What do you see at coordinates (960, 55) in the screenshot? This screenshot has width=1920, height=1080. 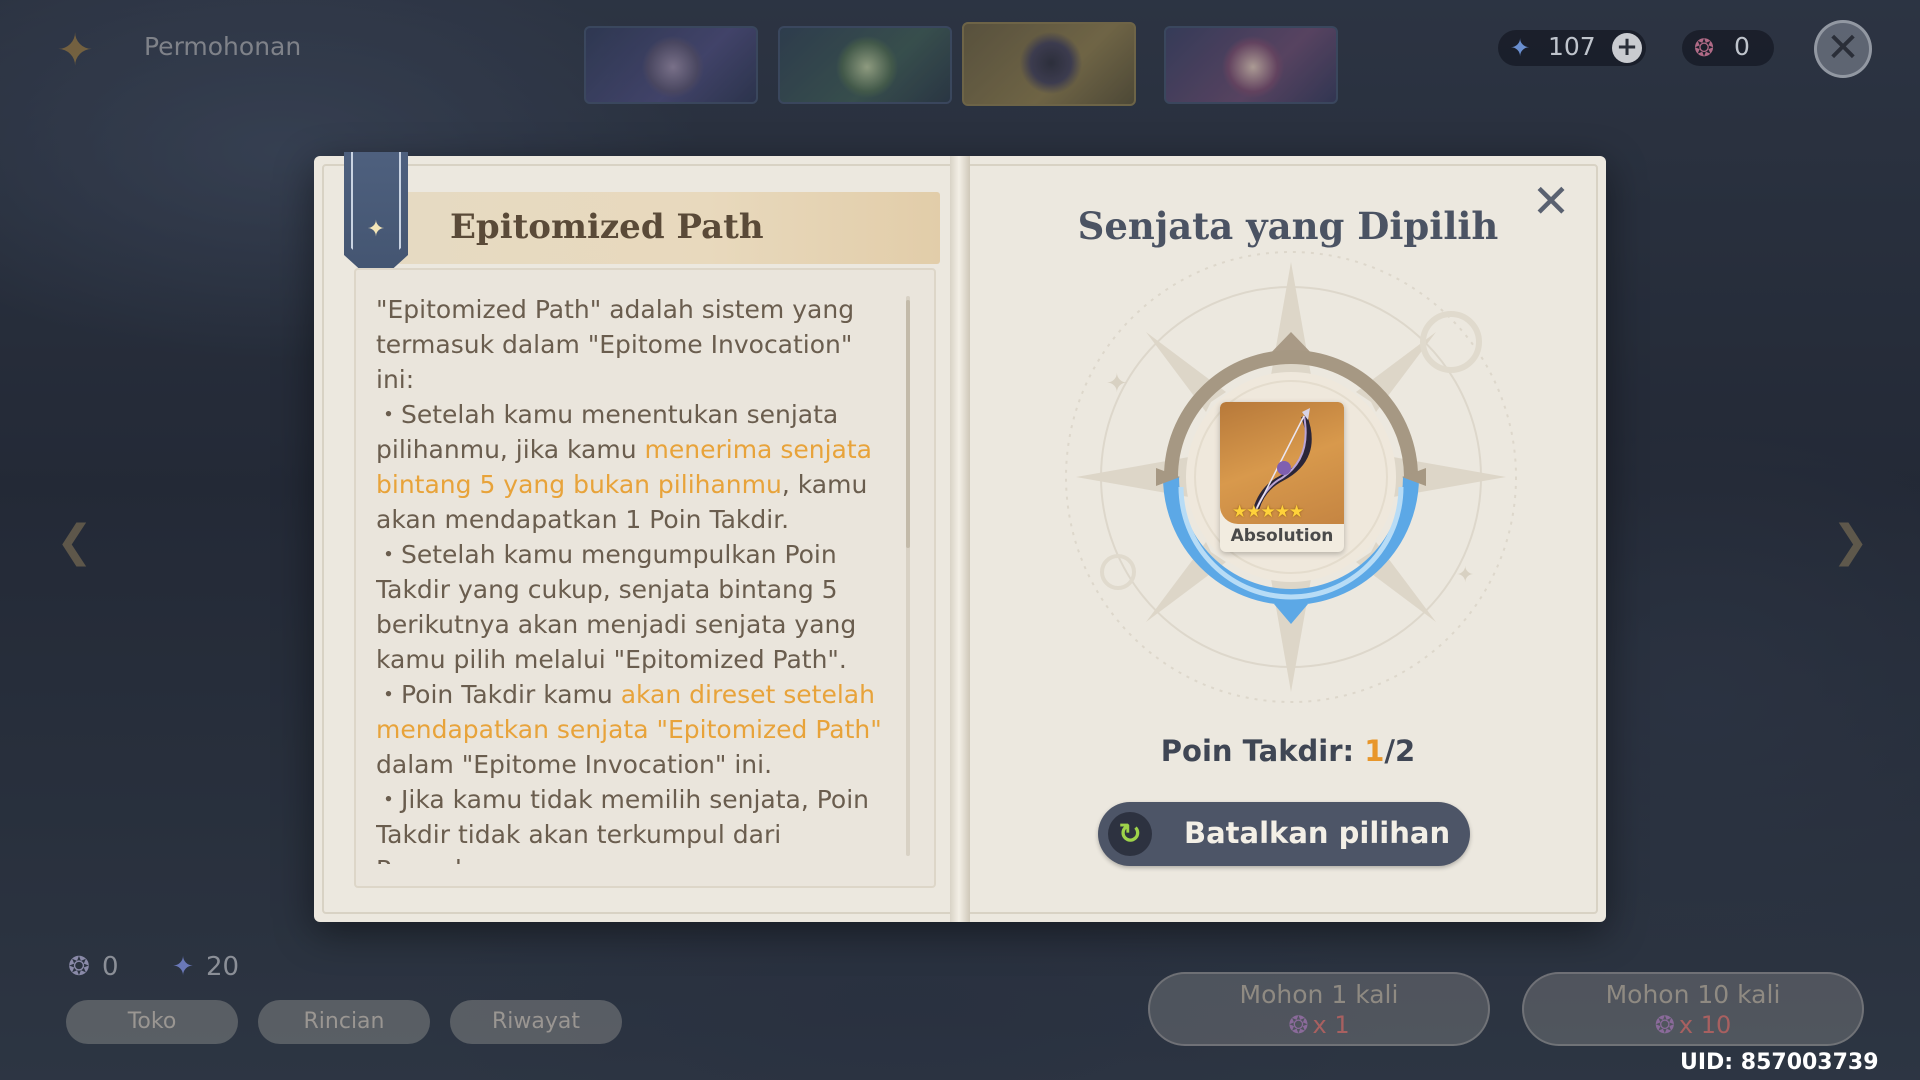 I see `top-bar: ✦ Permohonan ✦ 107 + ❂ 0 ✕` at bounding box center [960, 55].